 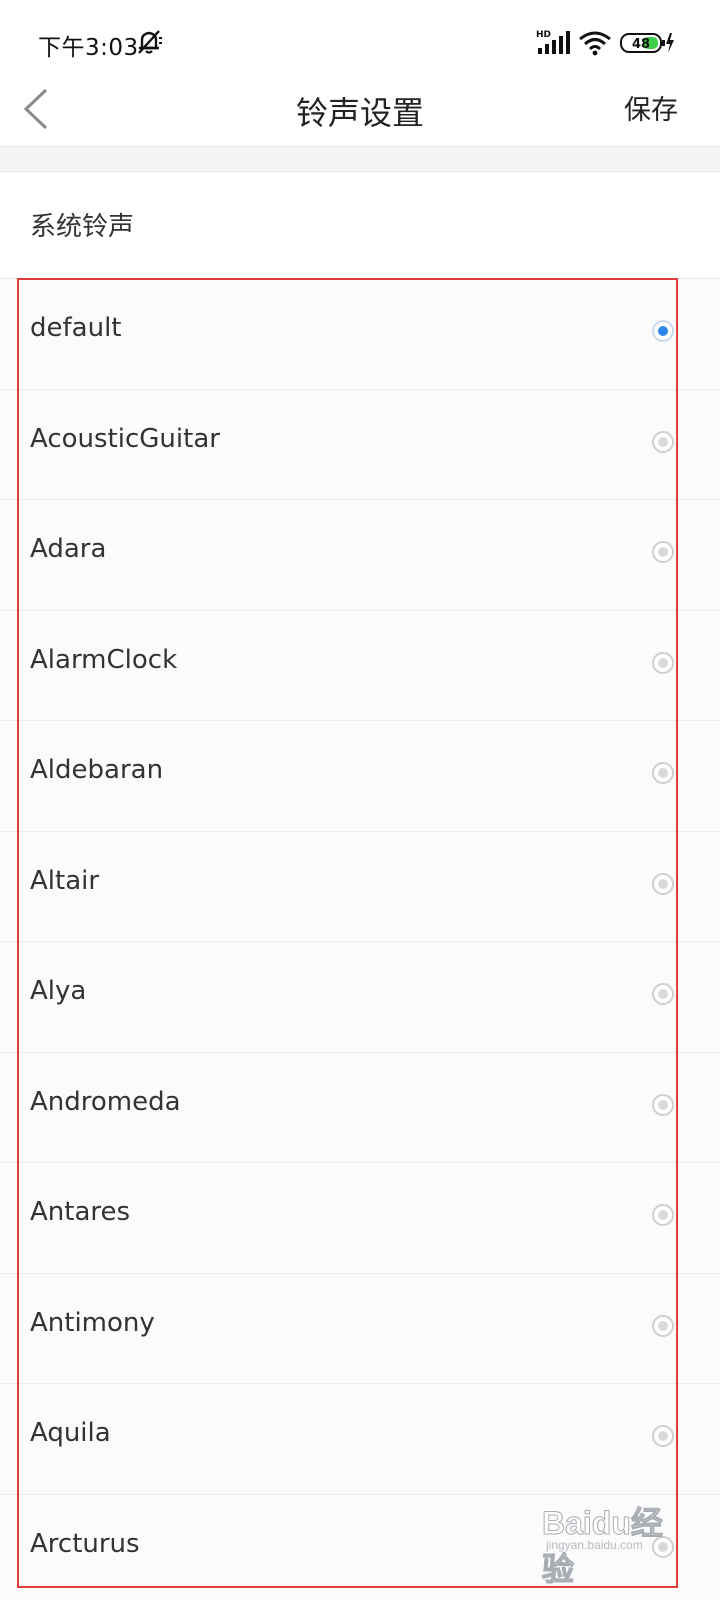 What do you see at coordinates (360, 555) in the screenshot?
I see `list-item: Adara` at bounding box center [360, 555].